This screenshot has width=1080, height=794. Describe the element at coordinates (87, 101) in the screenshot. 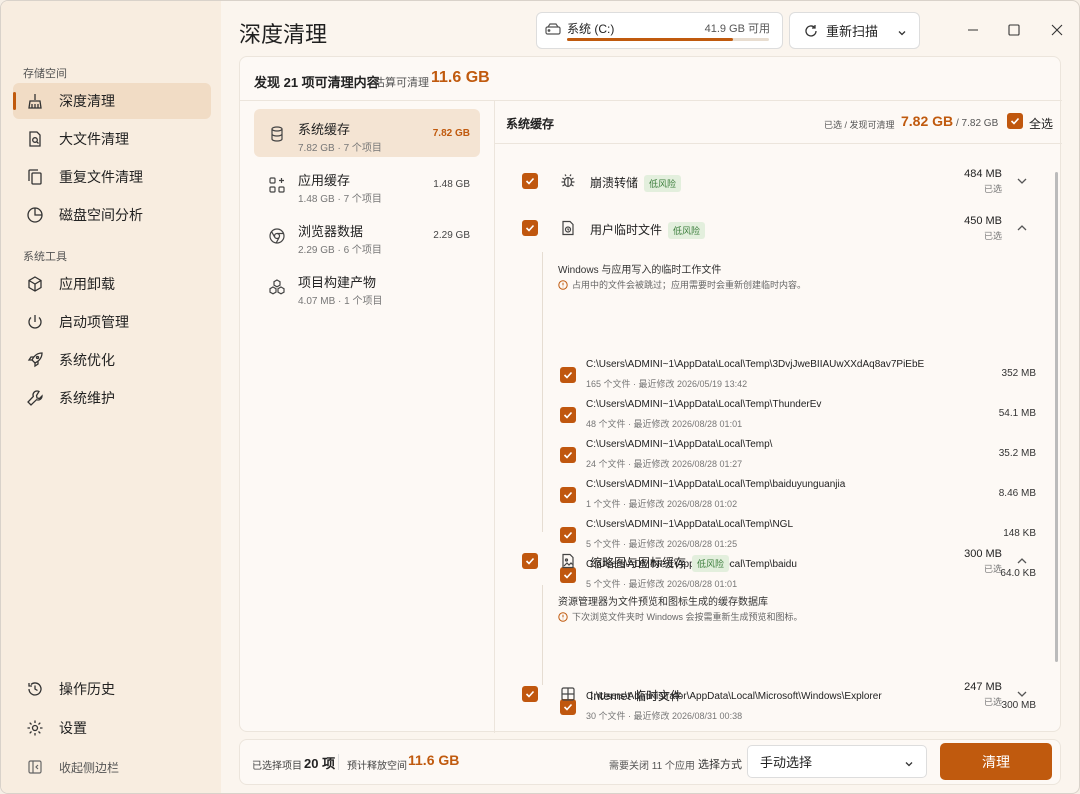

I see `sidebar-item-label: 深度清理` at that location.